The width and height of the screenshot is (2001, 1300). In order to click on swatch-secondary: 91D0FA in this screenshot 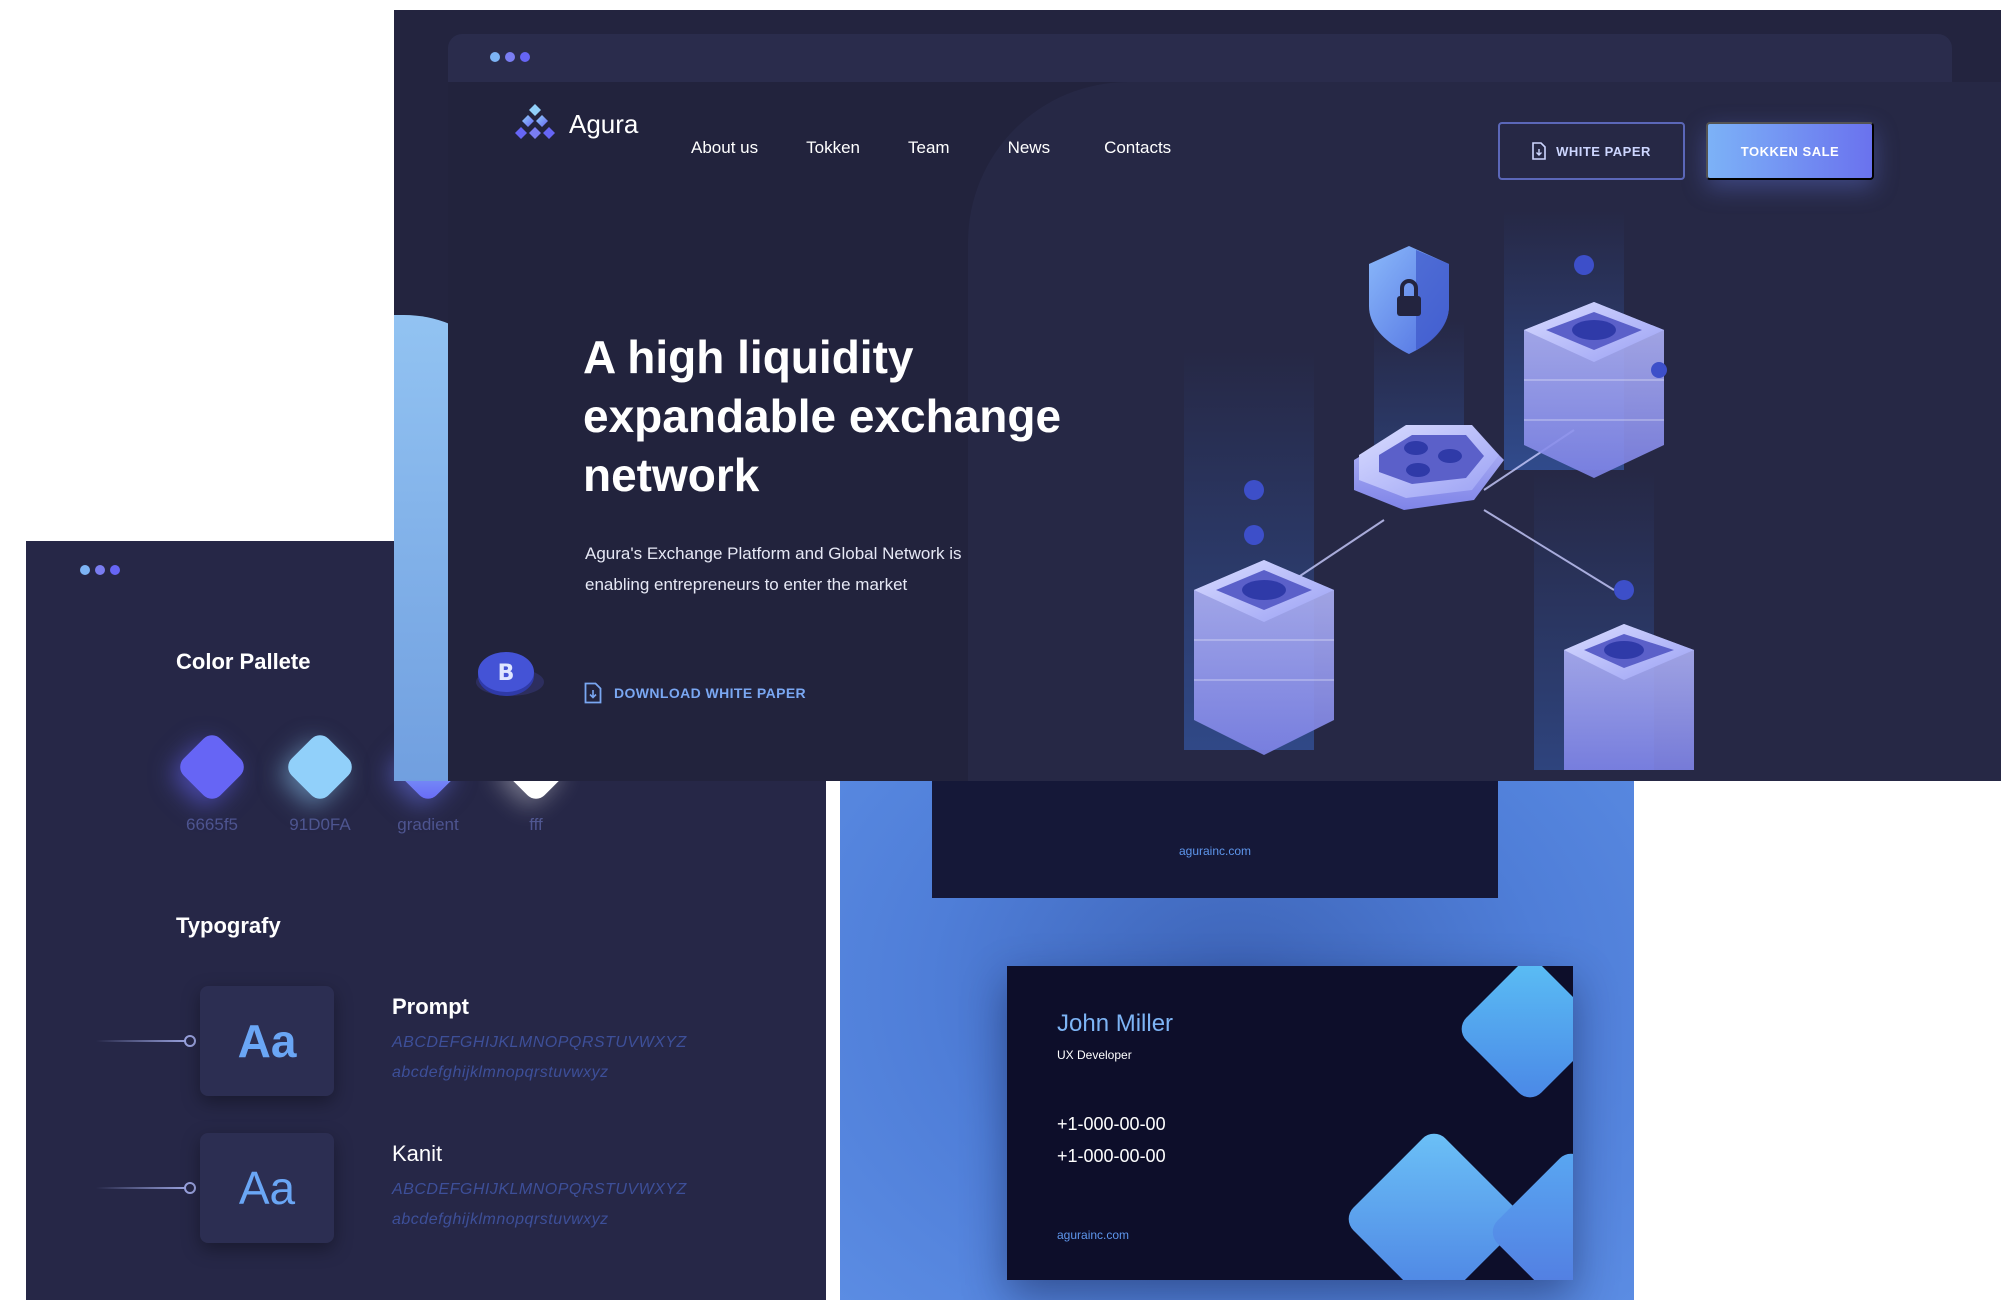, I will do `click(320, 782)`.